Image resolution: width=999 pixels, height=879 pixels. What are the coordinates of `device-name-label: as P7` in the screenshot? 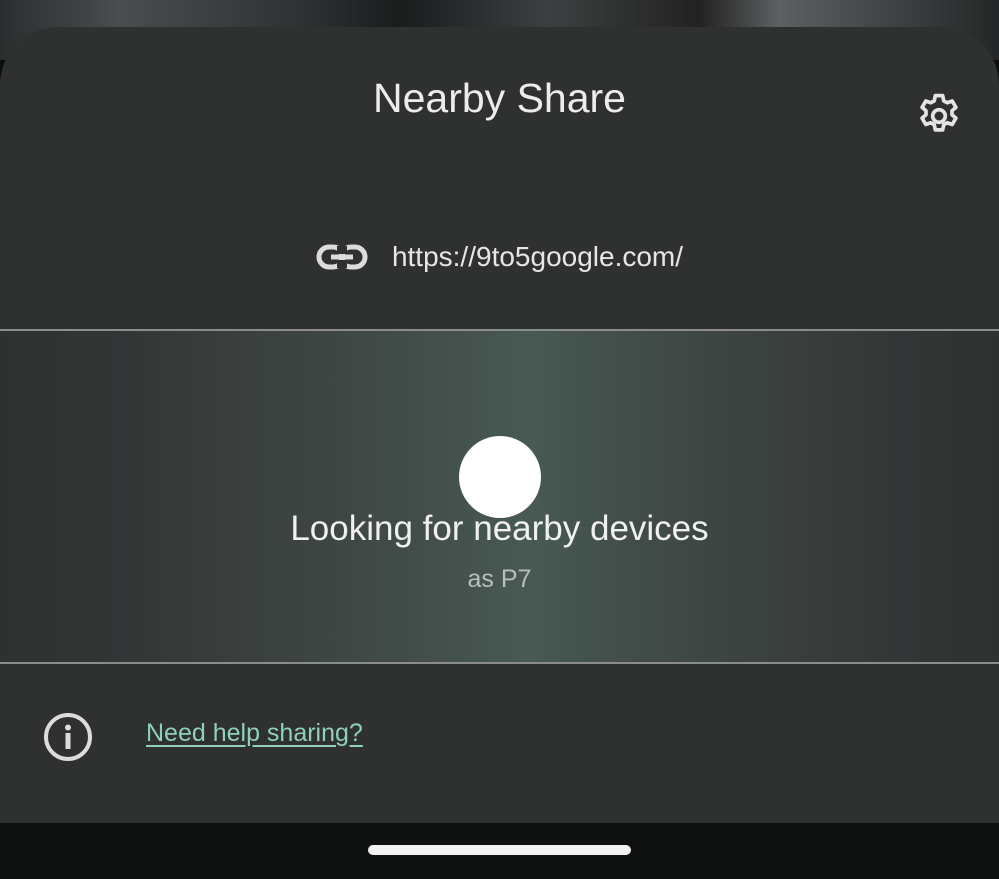 It's located at (499, 579).